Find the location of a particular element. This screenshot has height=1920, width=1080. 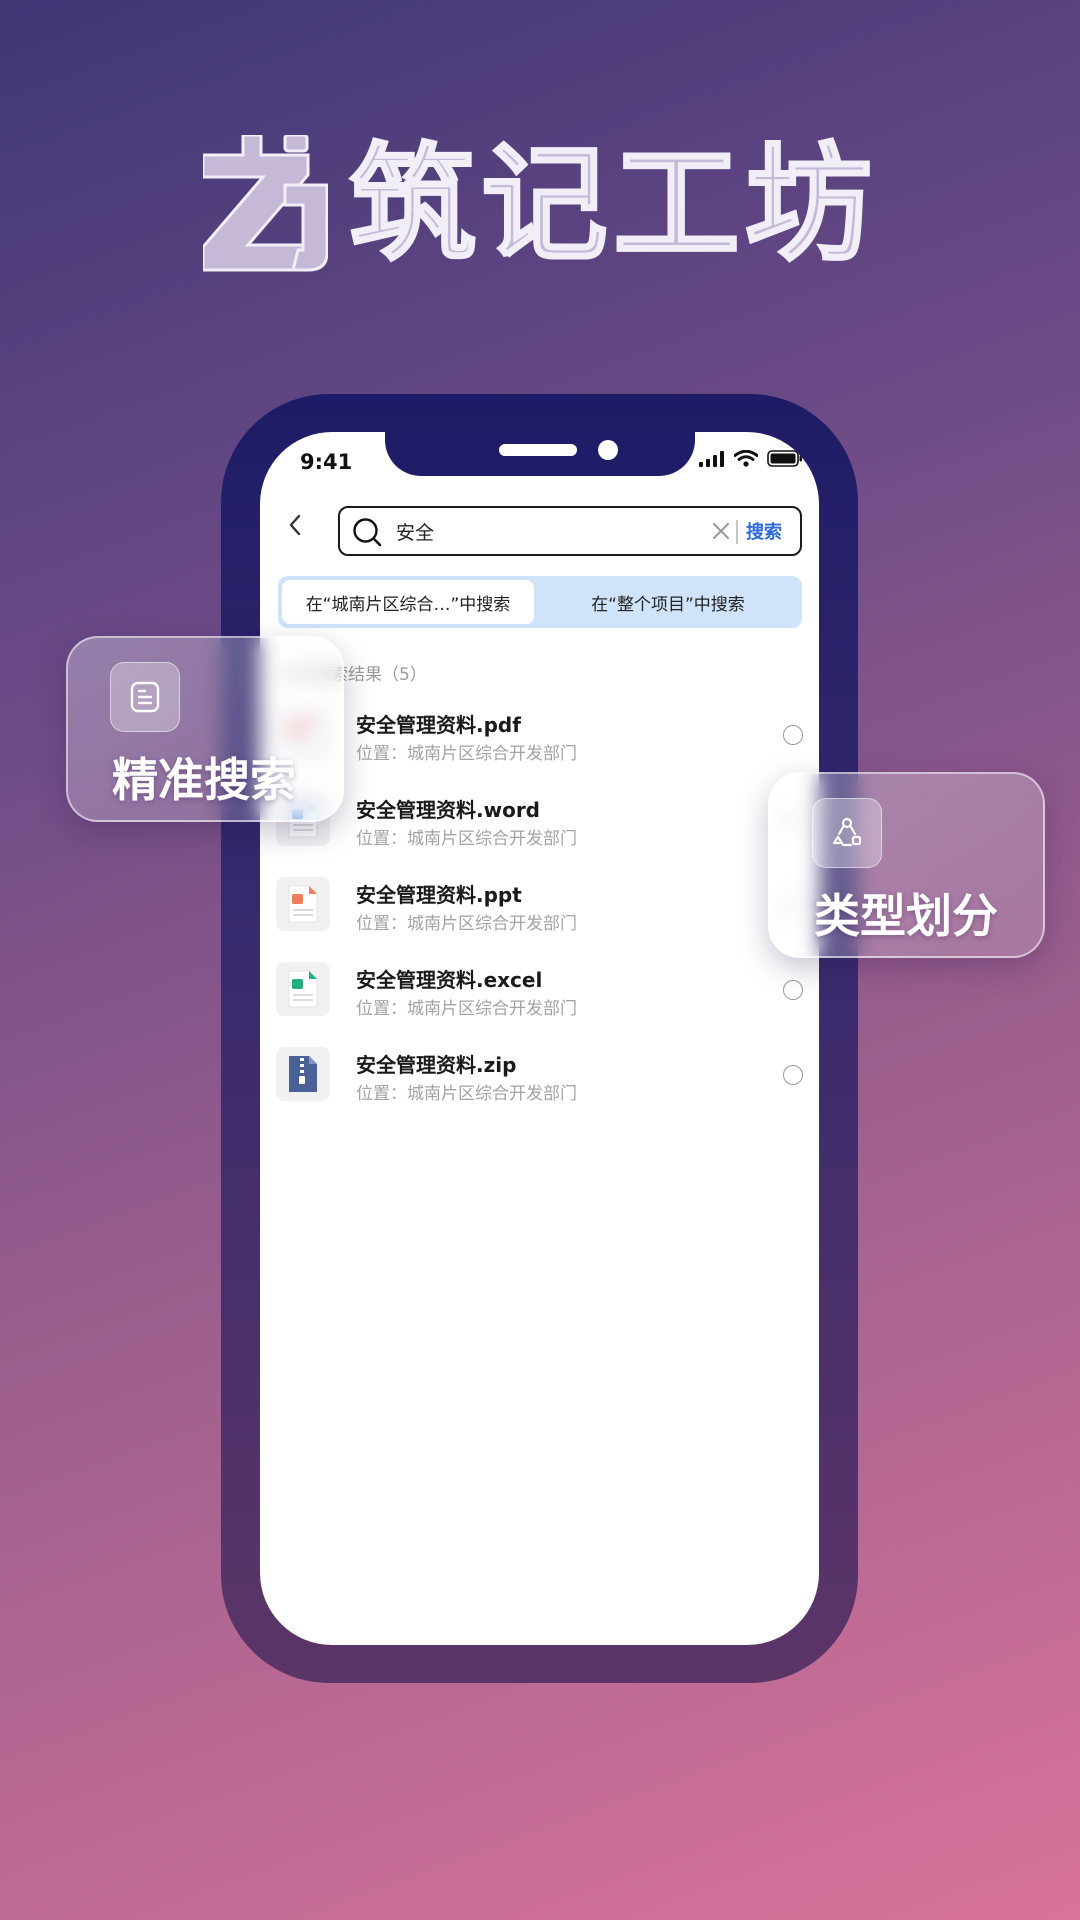

clear-icon is located at coordinates (721, 531).